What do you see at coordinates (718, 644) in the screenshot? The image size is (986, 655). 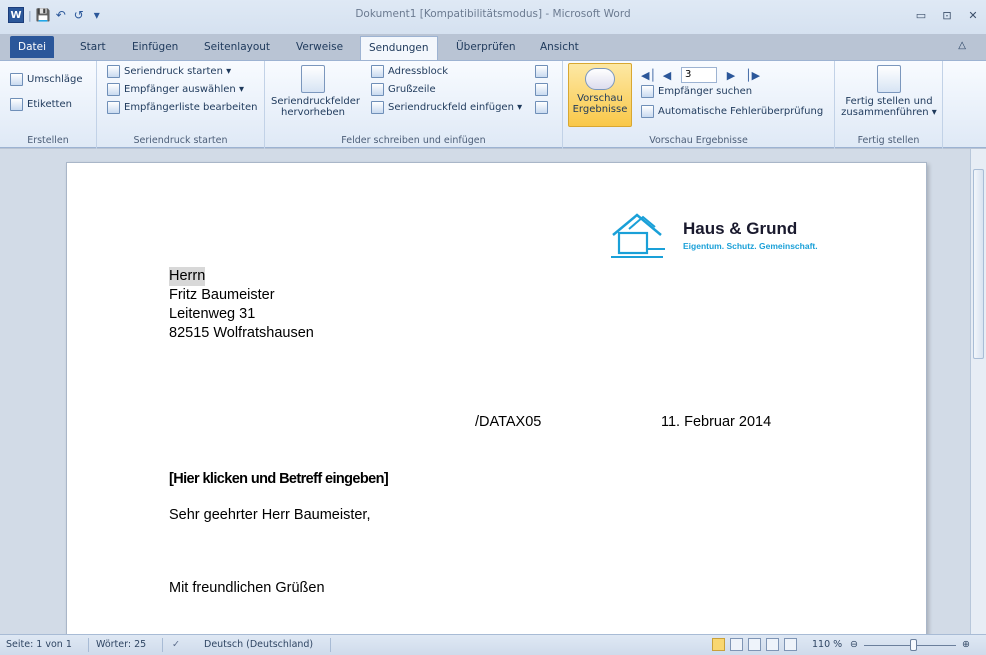 I see `print-layout-icon` at bounding box center [718, 644].